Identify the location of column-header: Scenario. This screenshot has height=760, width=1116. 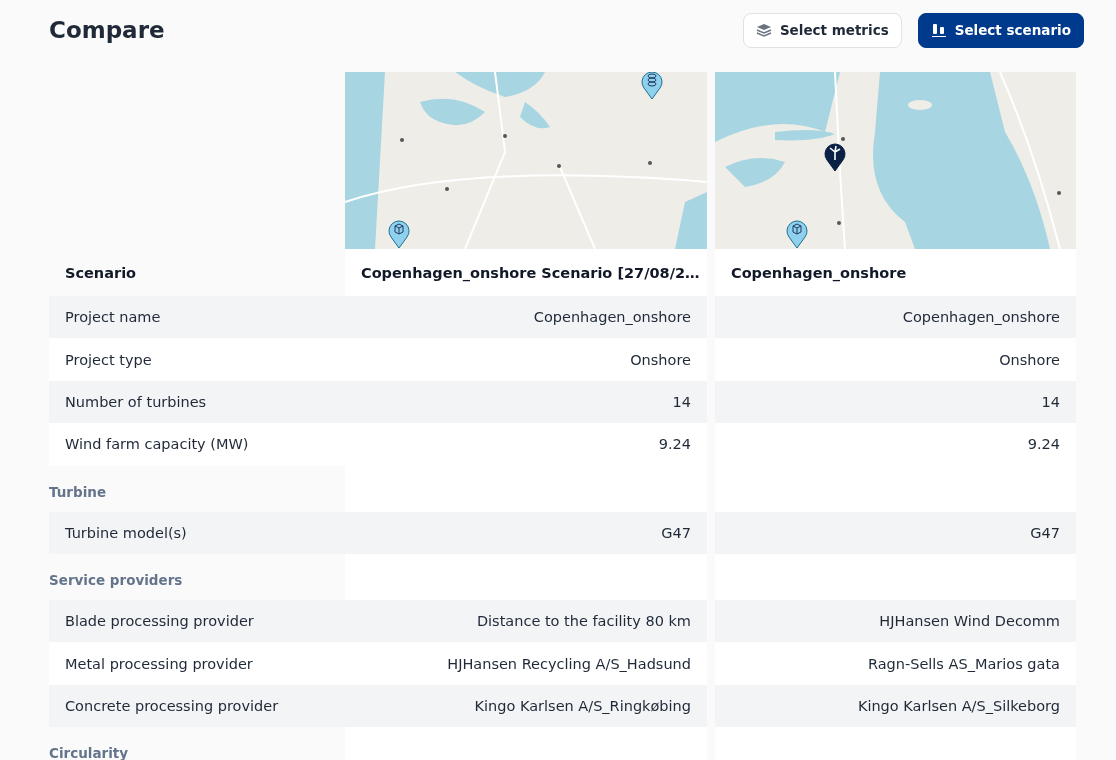
(101, 272).